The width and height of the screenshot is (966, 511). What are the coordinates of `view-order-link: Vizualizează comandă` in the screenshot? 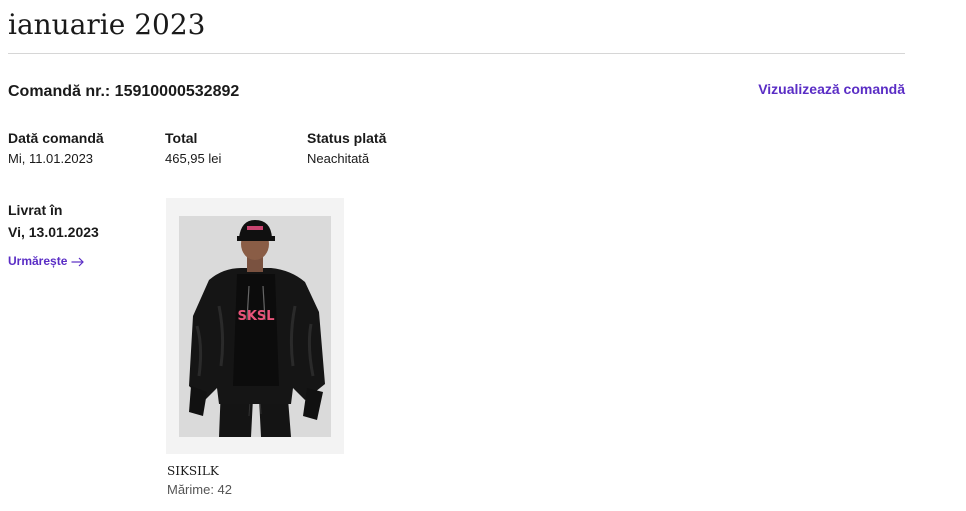 It's located at (831, 89).